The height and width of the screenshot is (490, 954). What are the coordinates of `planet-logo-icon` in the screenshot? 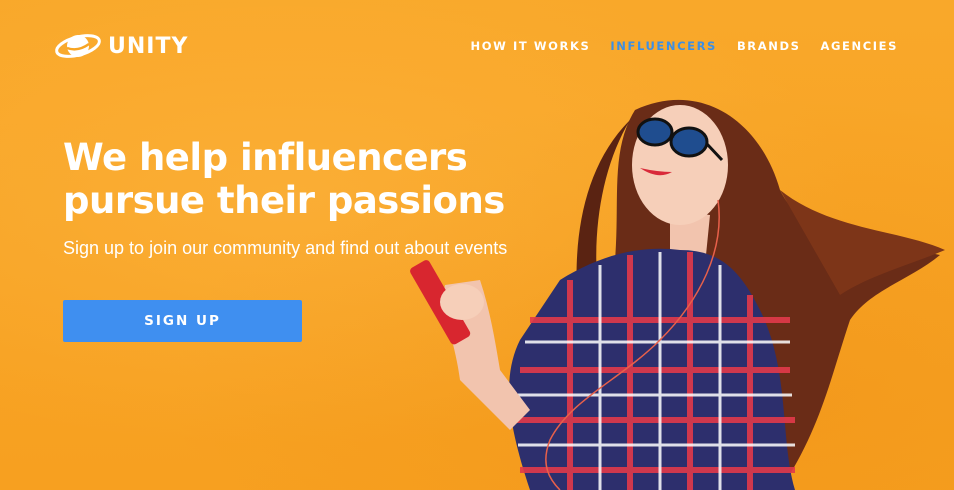 It's located at (78, 46).